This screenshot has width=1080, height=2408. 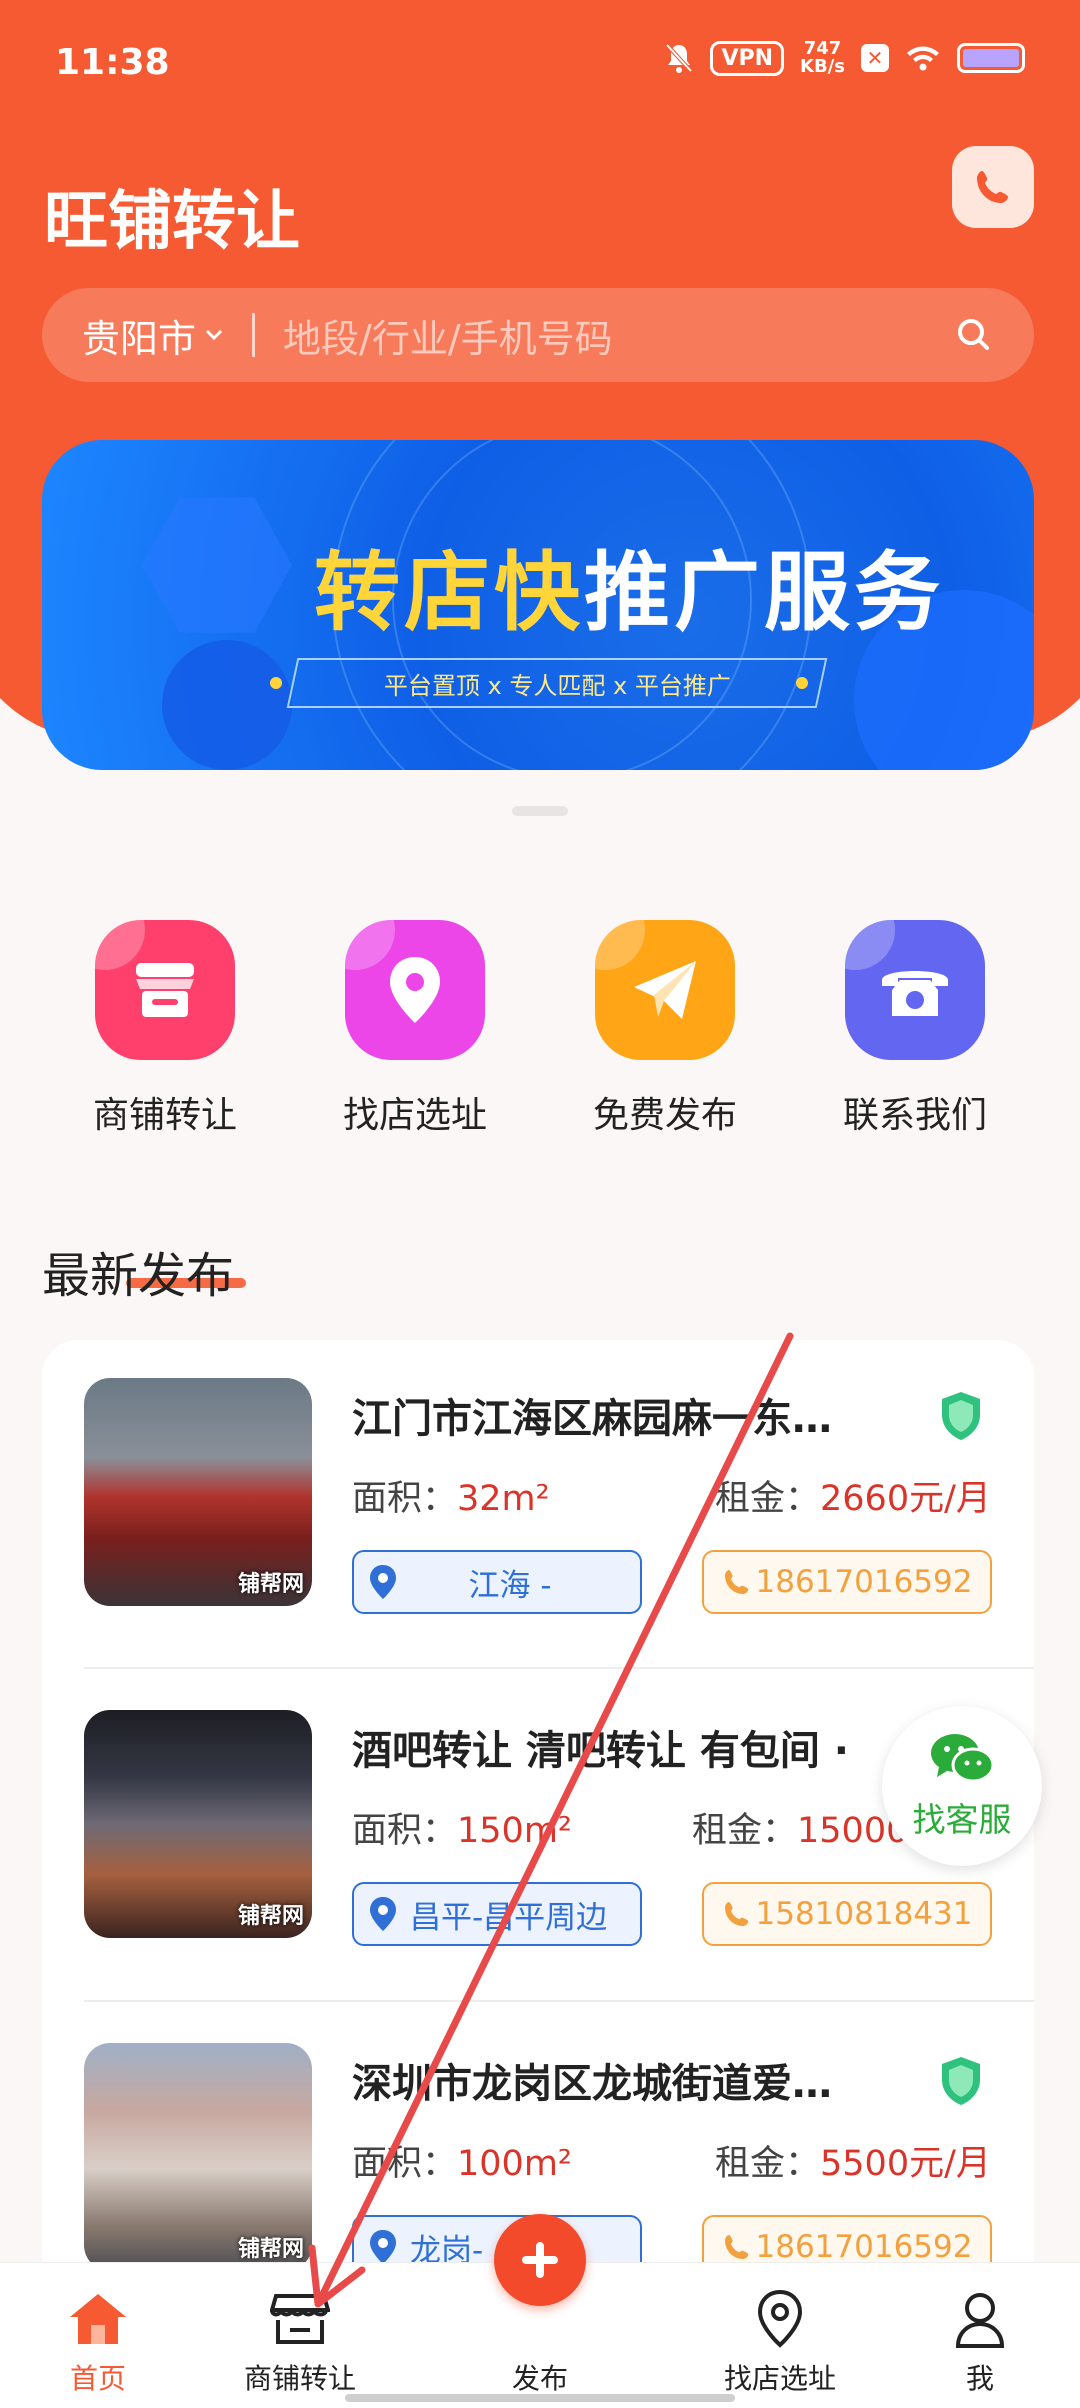 I want to click on paper-plane-icon, so click(x=665, y=990).